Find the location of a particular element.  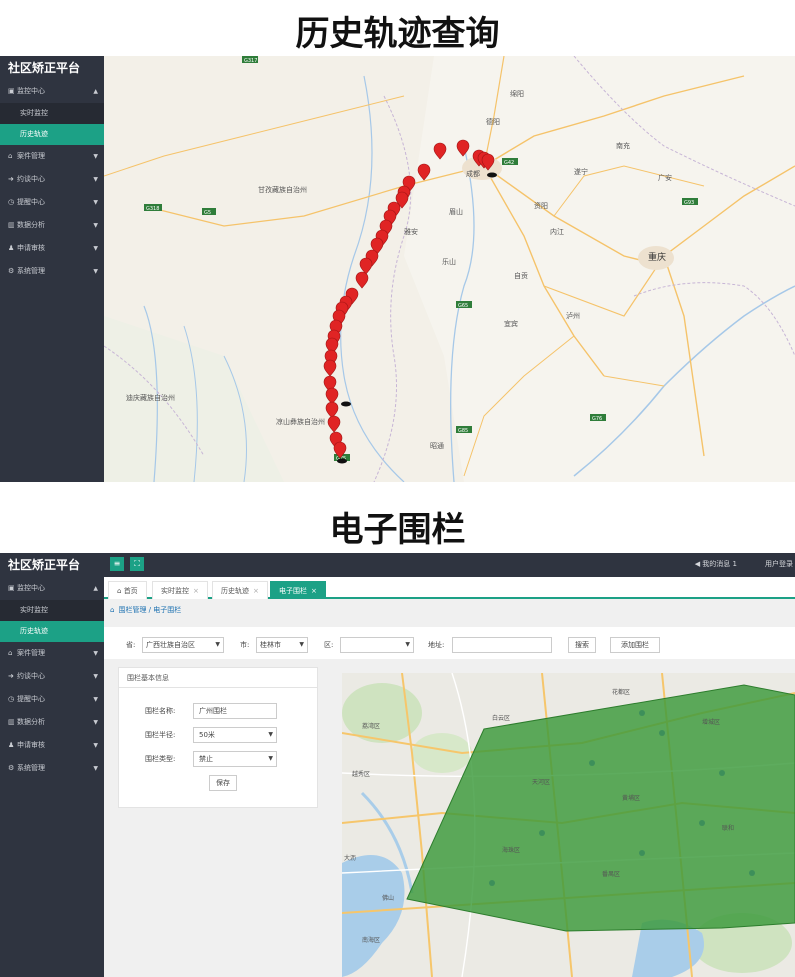

tab-history: 历史轨迹 × is located at coordinates (240, 590).